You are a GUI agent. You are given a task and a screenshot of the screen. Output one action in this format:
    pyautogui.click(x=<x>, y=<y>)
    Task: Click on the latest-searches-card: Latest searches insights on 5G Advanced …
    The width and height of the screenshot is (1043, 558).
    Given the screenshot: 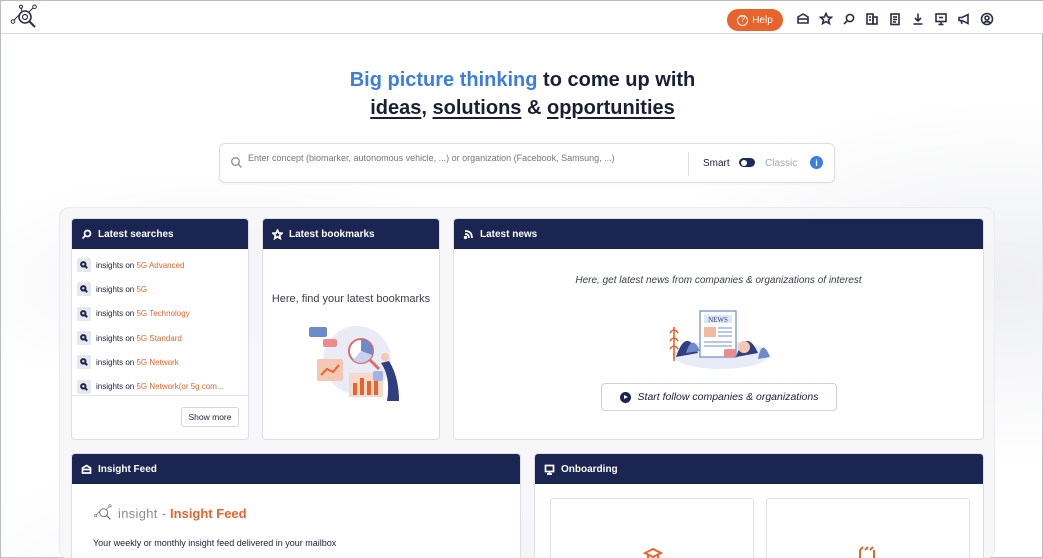 What is the action you would take?
    pyautogui.click(x=160, y=329)
    